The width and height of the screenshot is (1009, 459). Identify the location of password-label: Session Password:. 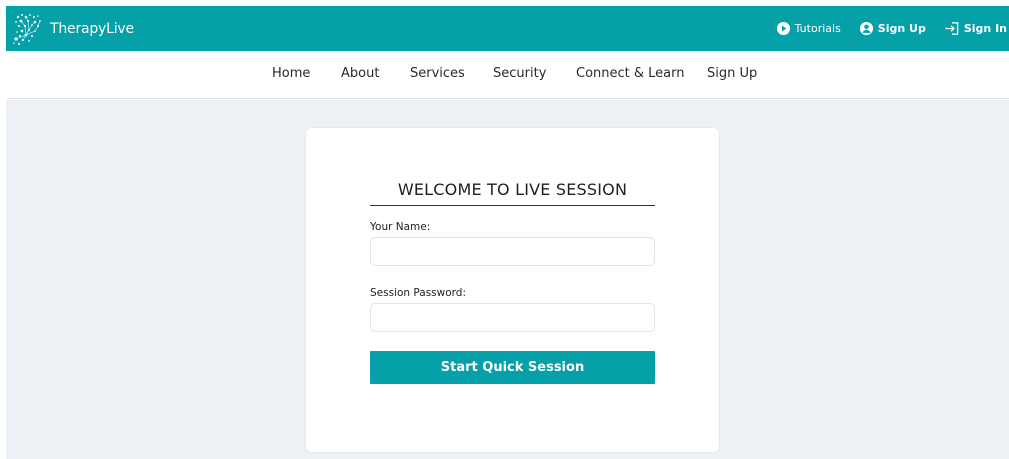
(418, 293).